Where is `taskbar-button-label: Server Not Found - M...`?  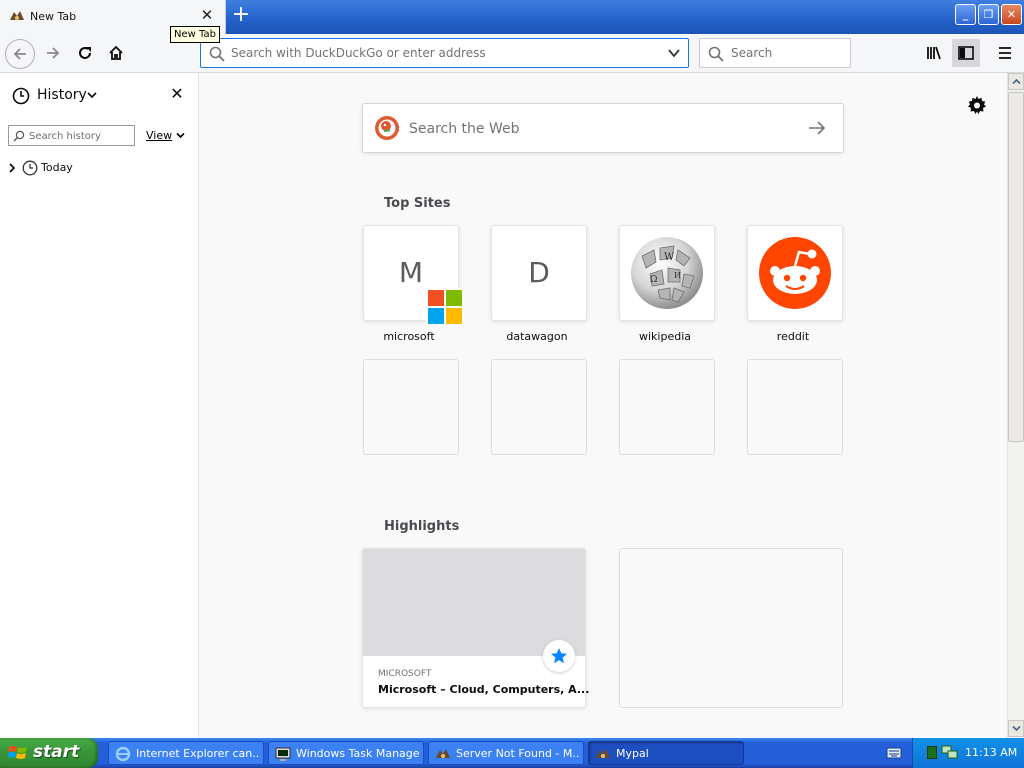
taskbar-button-label: Server Not Found - M... is located at coordinates (518, 753).